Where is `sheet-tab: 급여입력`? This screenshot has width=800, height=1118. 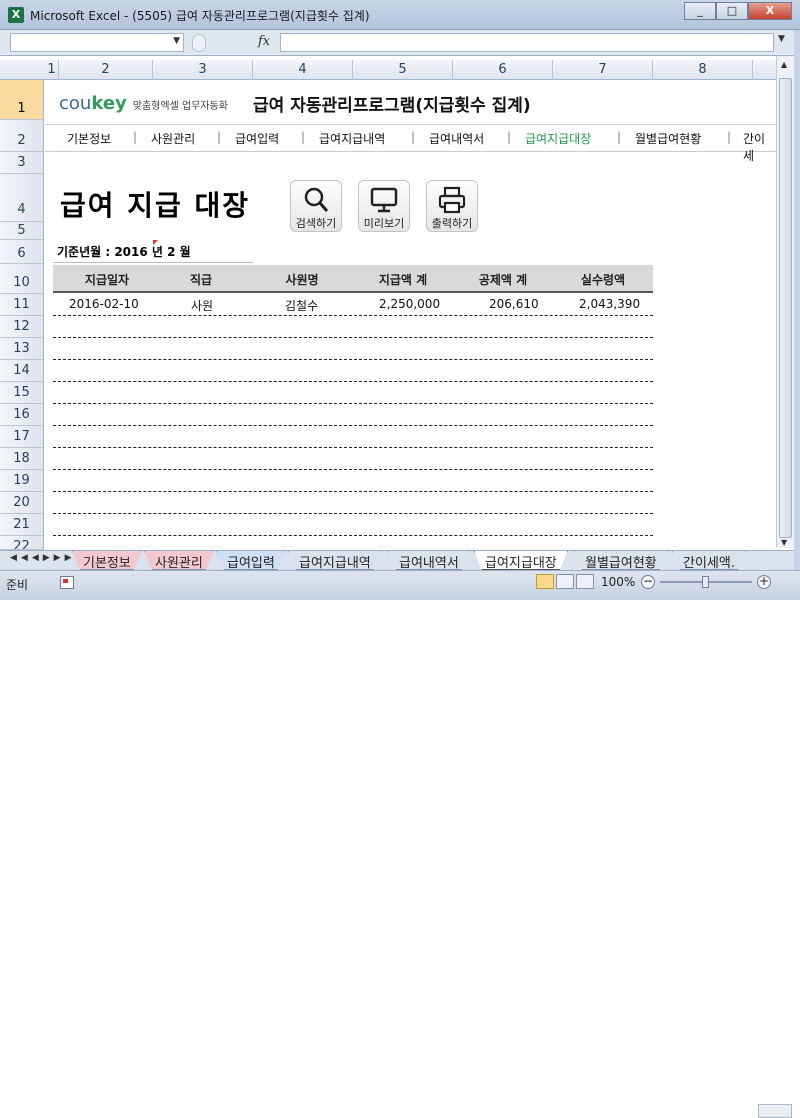 sheet-tab: 급여입력 is located at coordinates (251, 560).